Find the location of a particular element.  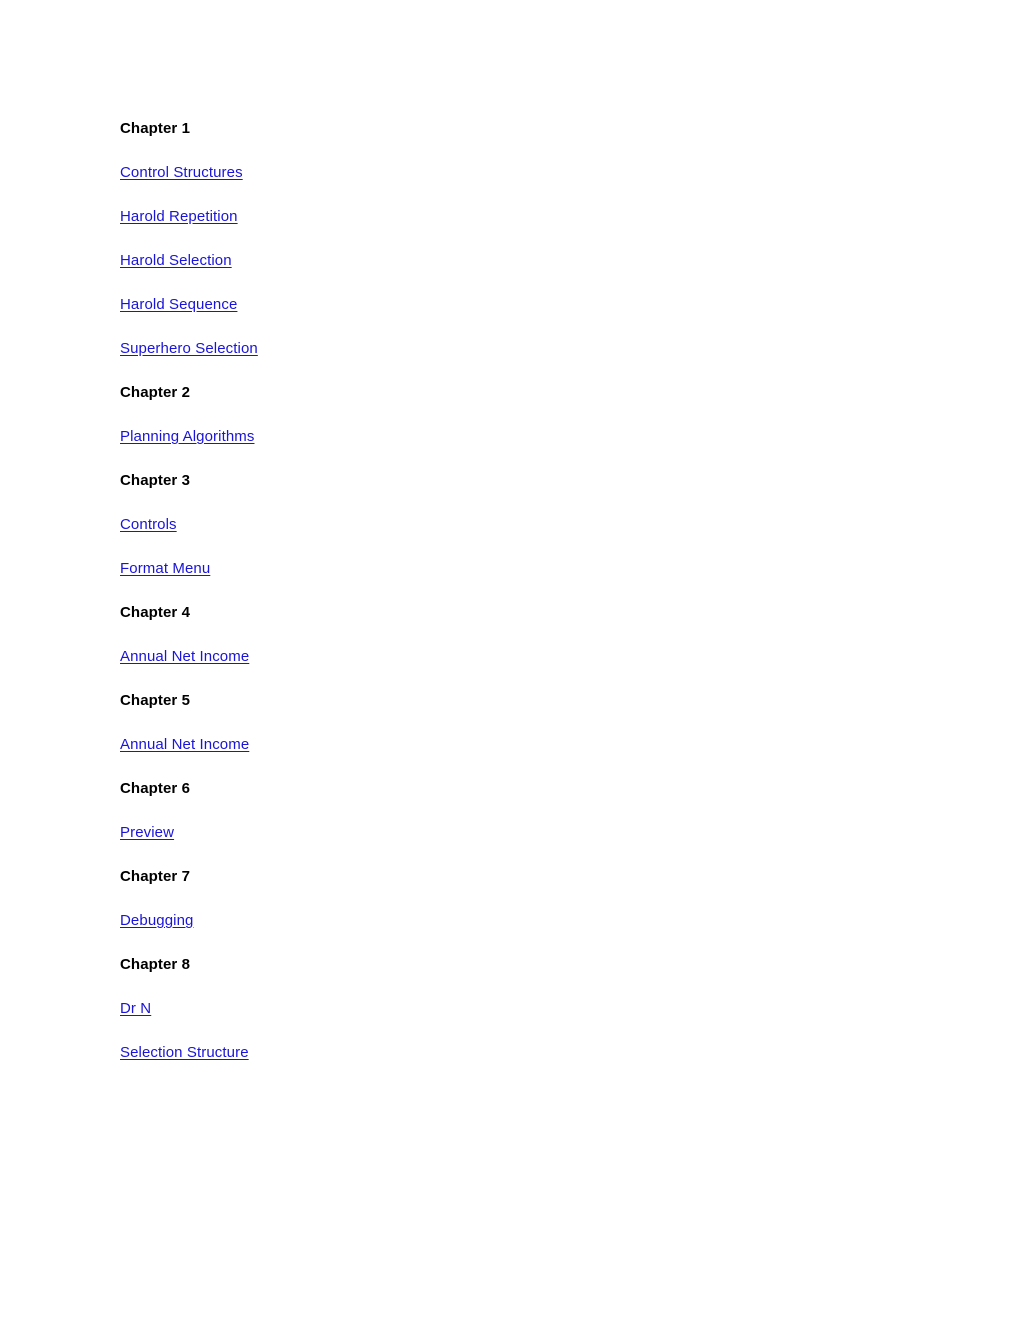

chapter-group: Chapter 2 Planning Algorithms is located at coordinates (500, 415).